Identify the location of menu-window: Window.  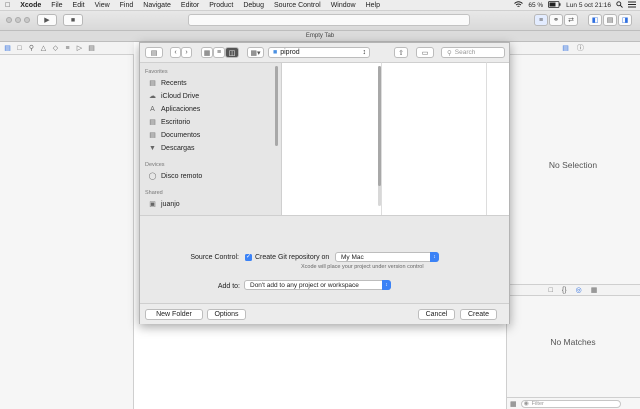
(343, 5).